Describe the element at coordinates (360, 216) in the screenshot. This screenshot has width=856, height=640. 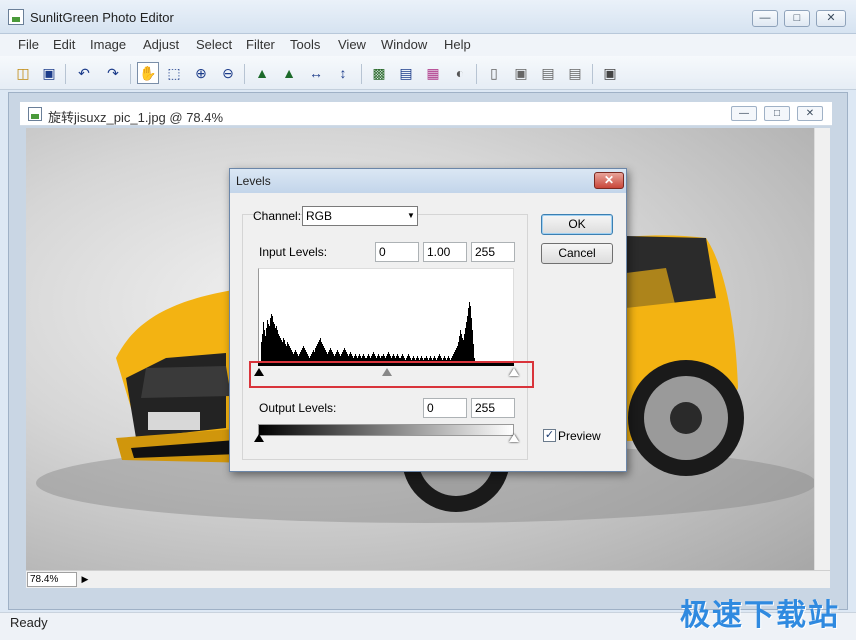
I see `channel-select: RGB` at that location.